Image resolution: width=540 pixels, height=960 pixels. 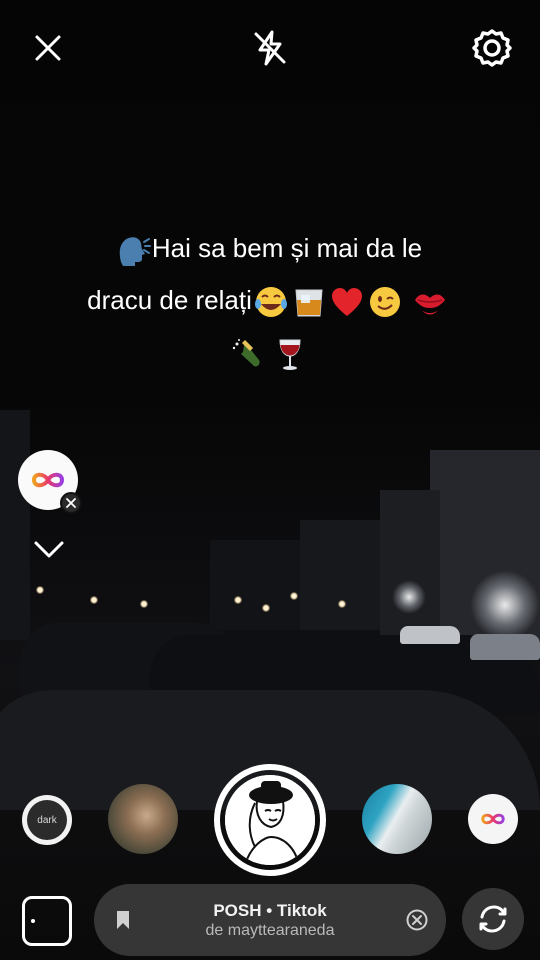 I want to click on wine-glass-icon, so click(x=289, y=355).